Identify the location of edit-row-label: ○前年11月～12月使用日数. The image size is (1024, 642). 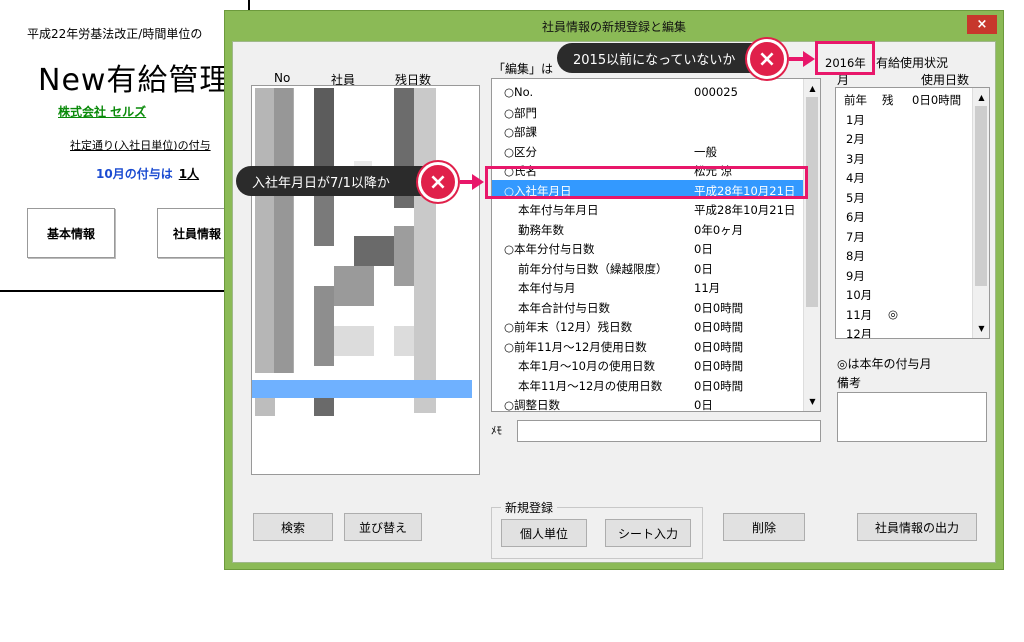
(575, 346).